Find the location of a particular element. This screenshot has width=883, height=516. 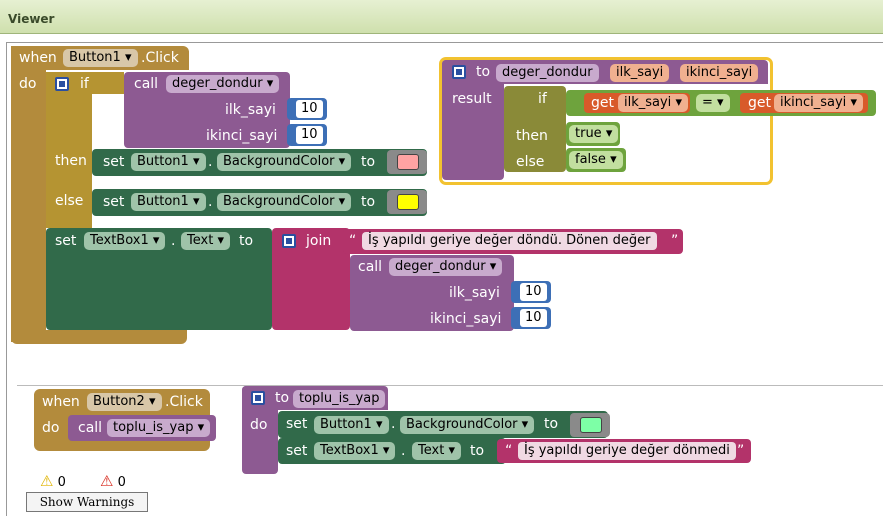

get-label: get is located at coordinates (602, 103).